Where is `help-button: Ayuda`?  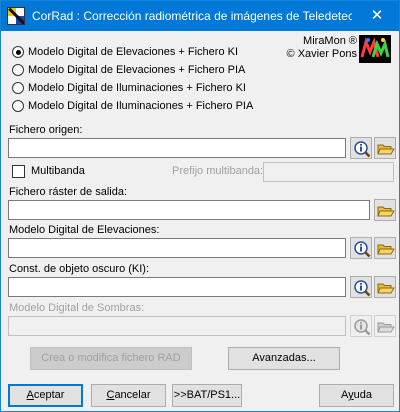 help-button: Ayuda is located at coordinates (356, 395).